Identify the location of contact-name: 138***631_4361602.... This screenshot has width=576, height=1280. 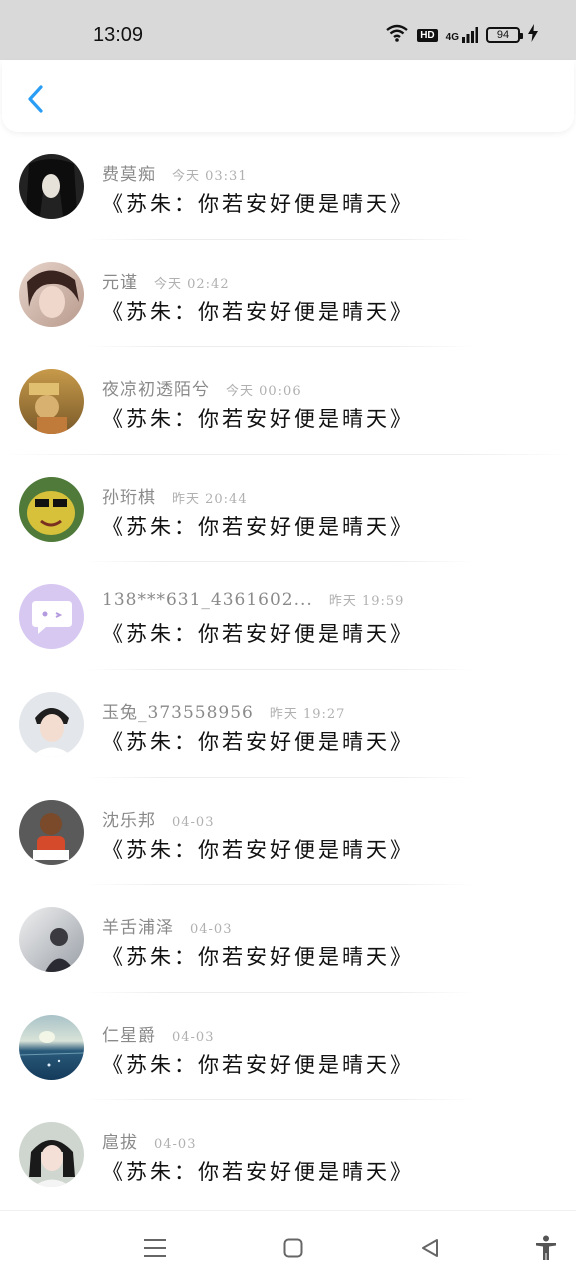
(207, 600).